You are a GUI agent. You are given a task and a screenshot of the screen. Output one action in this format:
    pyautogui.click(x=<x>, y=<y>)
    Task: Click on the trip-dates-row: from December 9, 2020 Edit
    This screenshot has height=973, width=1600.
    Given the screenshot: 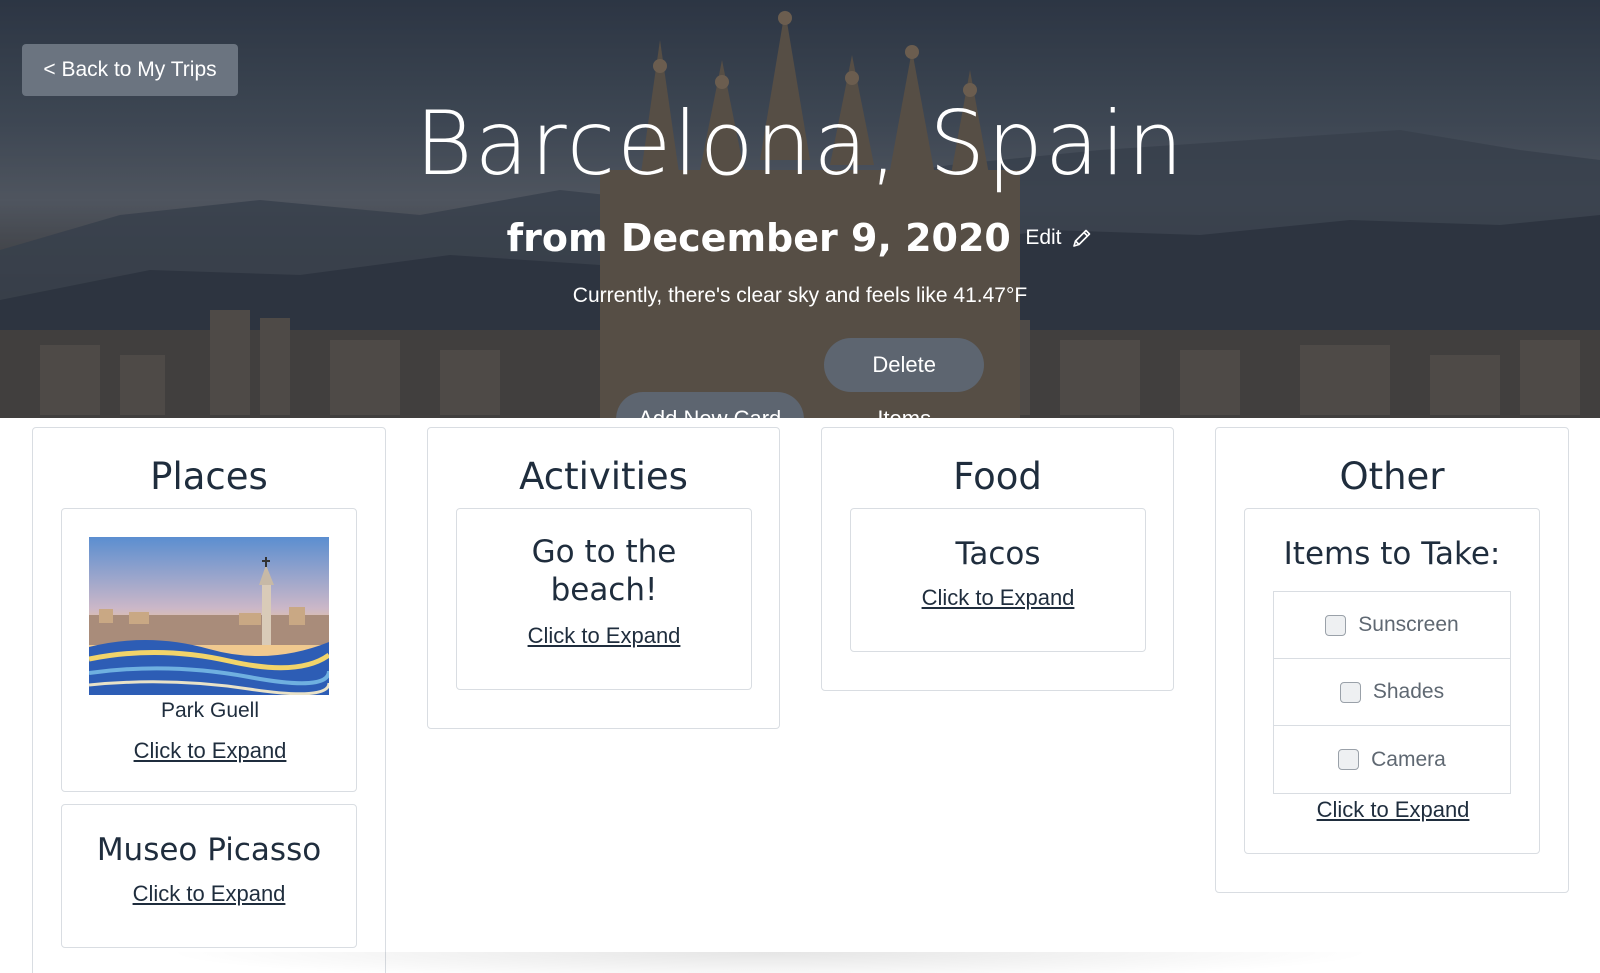 What is the action you would take?
    pyautogui.click(x=800, y=238)
    